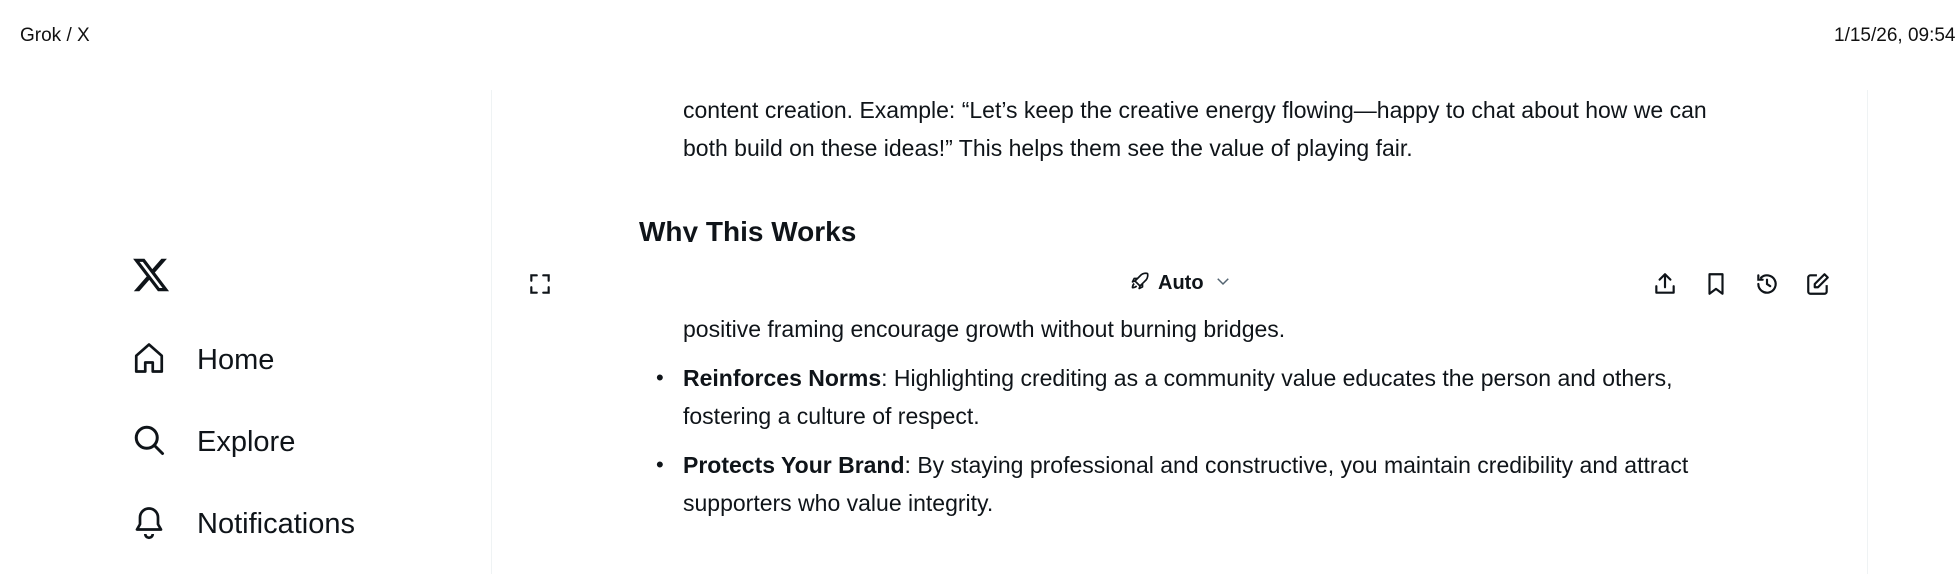 The height and width of the screenshot is (574, 1956). I want to click on nav-item-explore: Explore, so click(213, 442).